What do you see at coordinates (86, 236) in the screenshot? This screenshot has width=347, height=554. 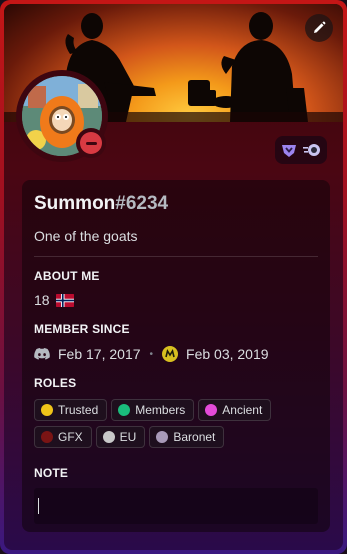 I see `custom-status: One of the goats` at bounding box center [86, 236].